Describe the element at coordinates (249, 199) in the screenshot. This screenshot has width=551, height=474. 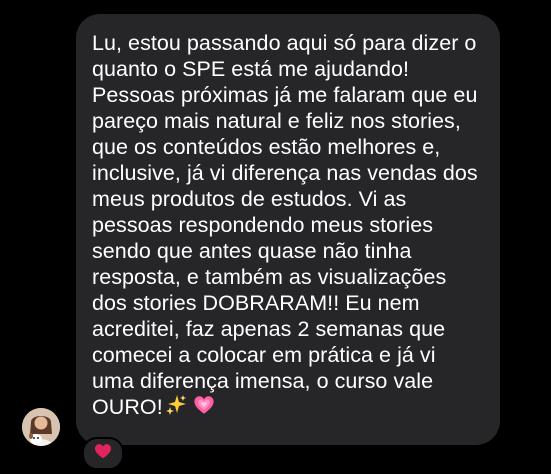
I see `message-line: meus produtos de estudos. Vi as` at that location.